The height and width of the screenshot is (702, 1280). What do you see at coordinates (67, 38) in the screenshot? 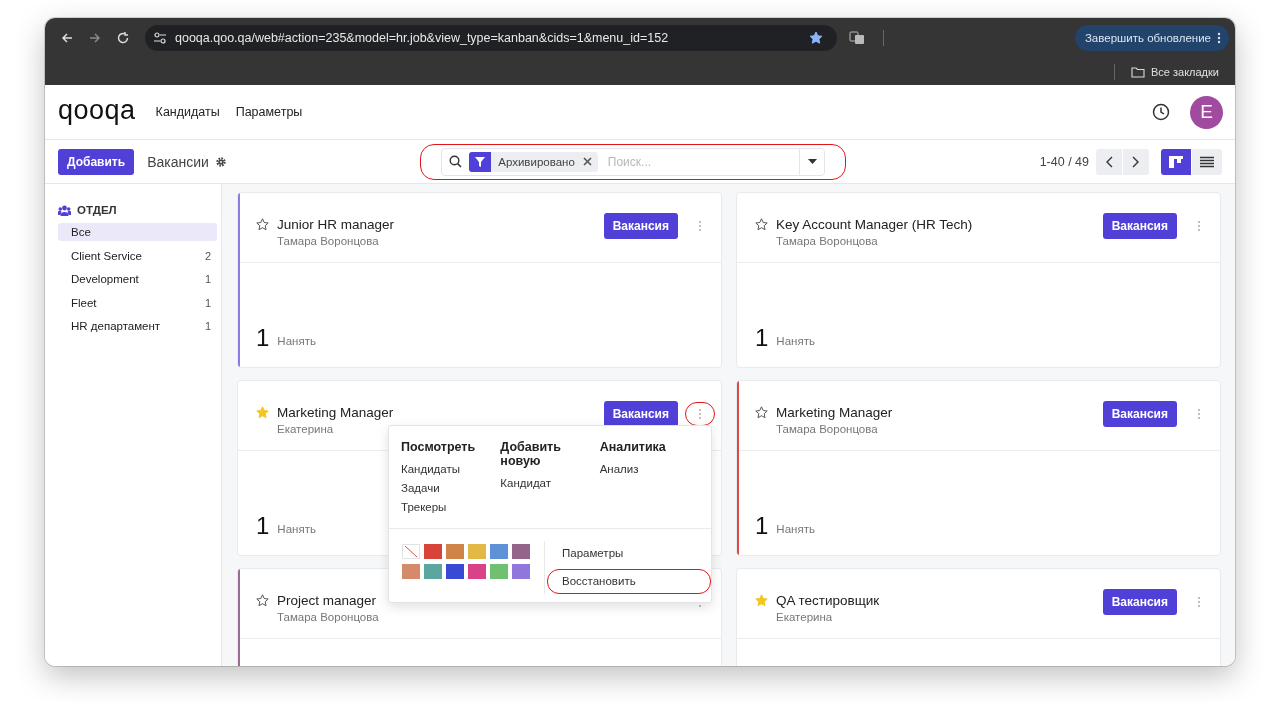
I see `back-icon` at bounding box center [67, 38].